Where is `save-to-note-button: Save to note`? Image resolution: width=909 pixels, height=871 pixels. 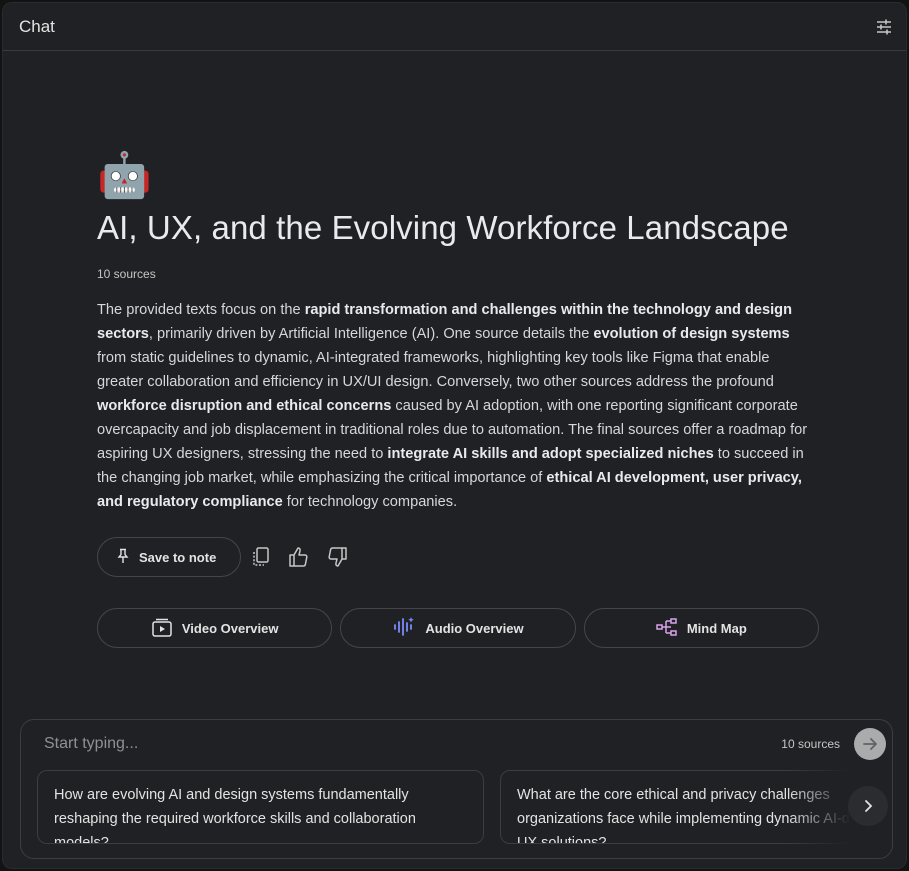
save-to-note-button: Save to note is located at coordinates (169, 557).